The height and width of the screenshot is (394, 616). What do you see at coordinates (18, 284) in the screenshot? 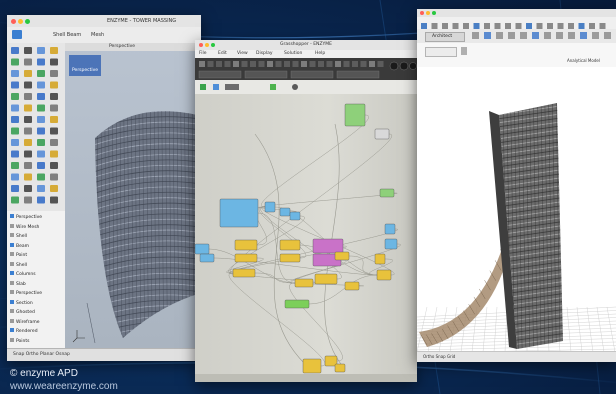
I see `display-panel-item: Slab` at bounding box center [18, 284].